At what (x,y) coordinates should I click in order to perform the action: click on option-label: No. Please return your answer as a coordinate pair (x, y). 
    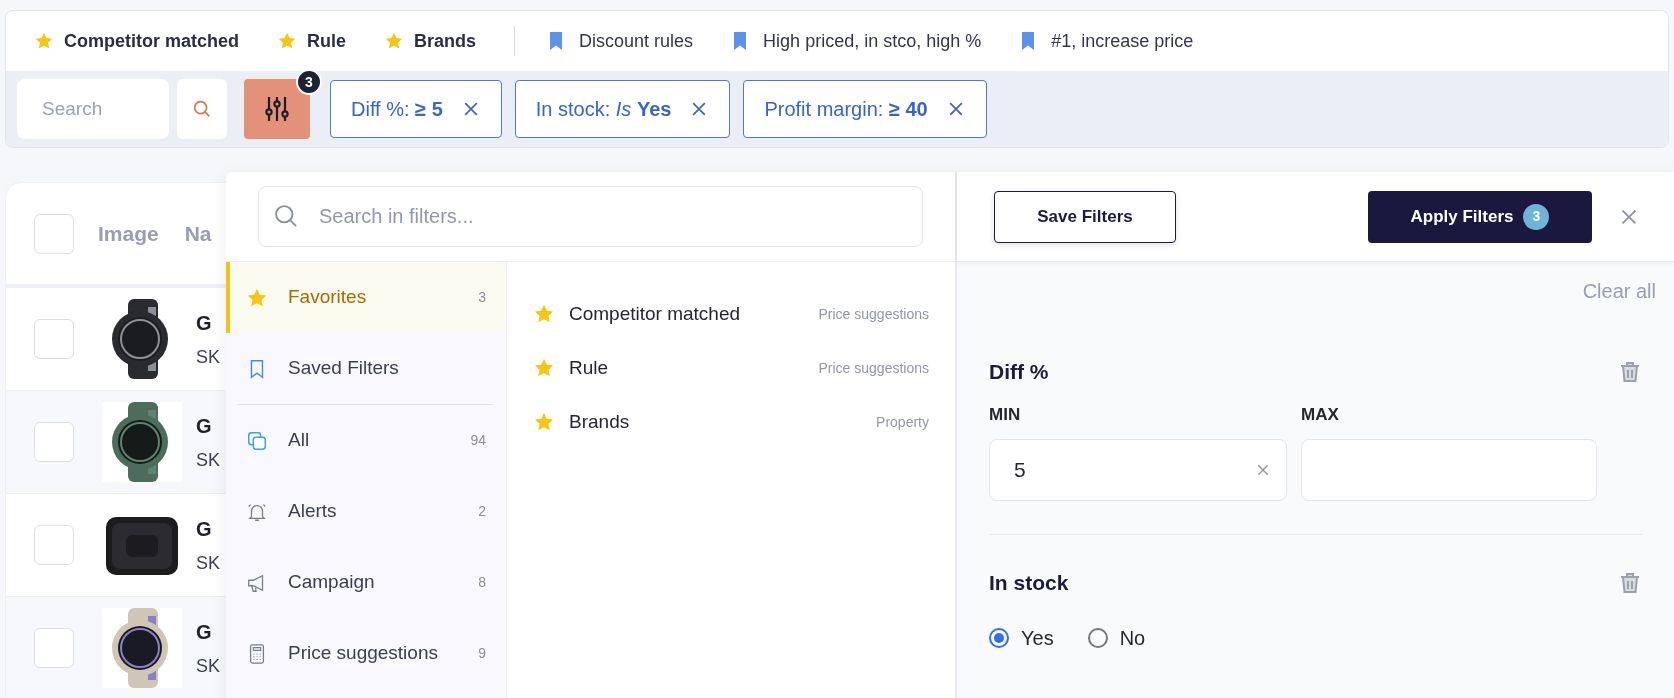
    Looking at the image, I should click on (1132, 638).